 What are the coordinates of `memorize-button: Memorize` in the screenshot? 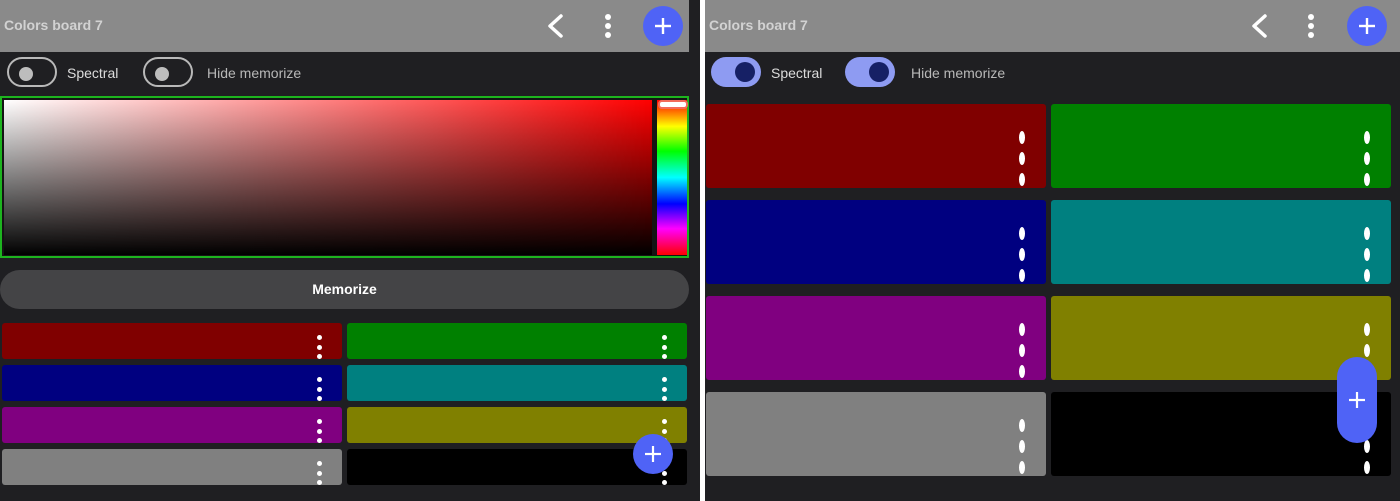 It's located at (344, 289).